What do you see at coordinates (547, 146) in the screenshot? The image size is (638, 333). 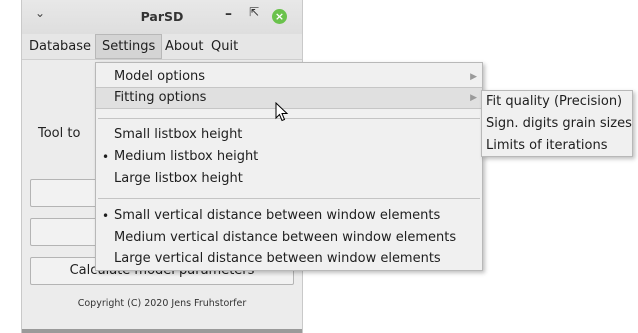 I see `submenu-item-iteration-limits: Limits of iterations` at bounding box center [547, 146].